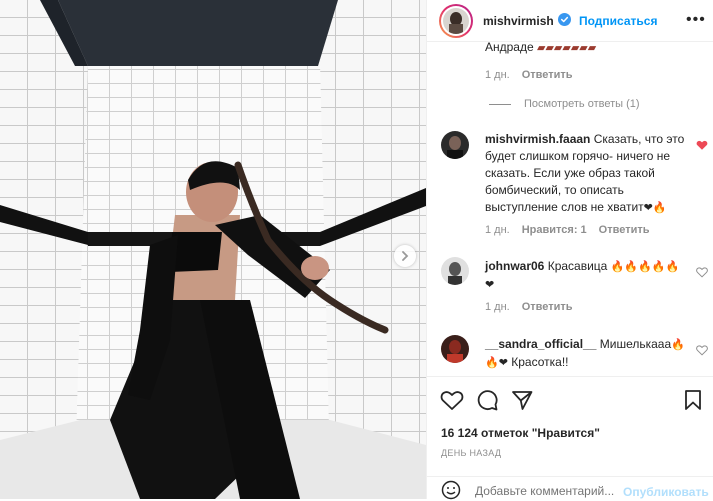 Image resolution: width=713 pixels, height=501 pixels. Describe the element at coordinates (471, 453) in the screenshot. I see `post-date: ДЕНЬ НАЗАД` at that location.